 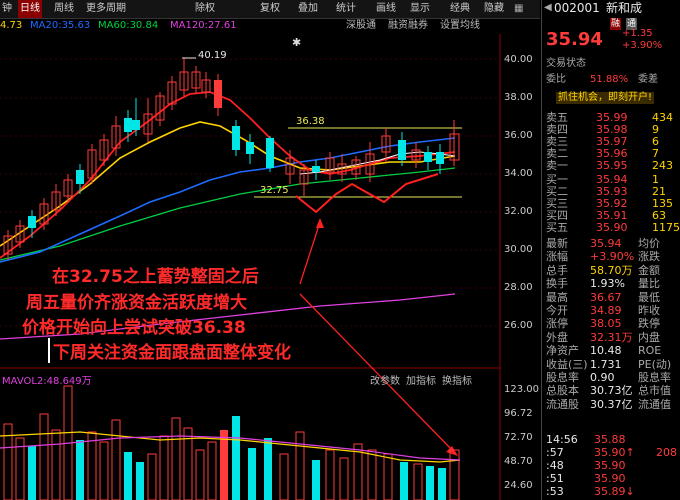 What do you see at coordinates (47, 381) in the screenshot?
I see `volume-ma-label: MAVOL2:48.649万` at bounding box center [47, 381].